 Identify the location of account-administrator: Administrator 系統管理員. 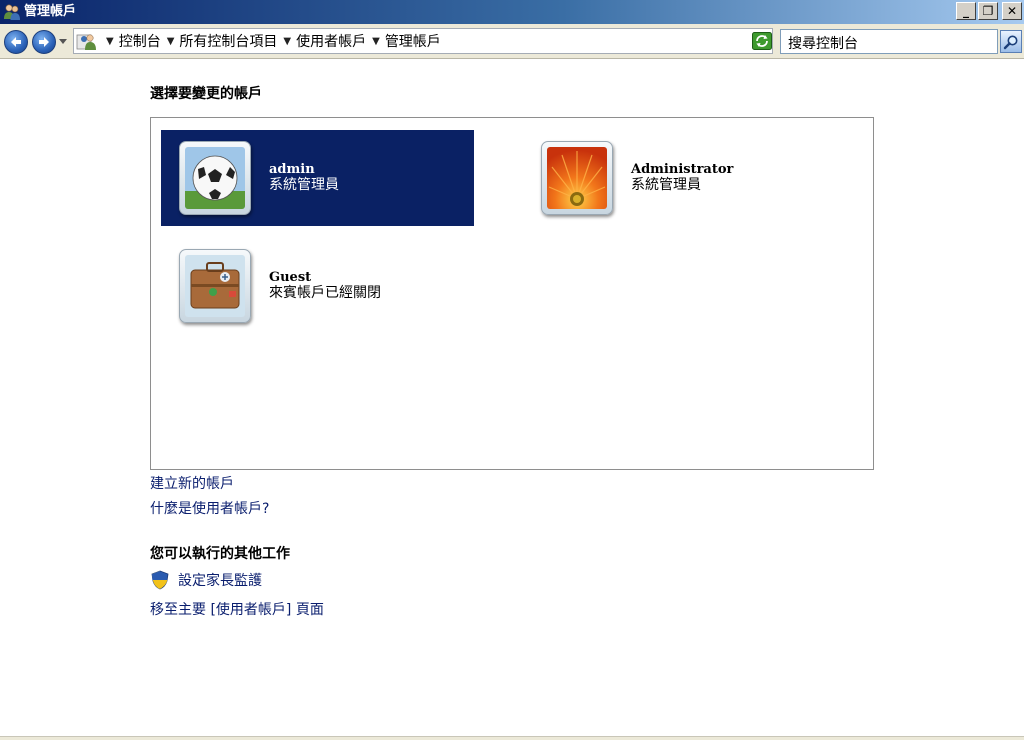
(679, 178).